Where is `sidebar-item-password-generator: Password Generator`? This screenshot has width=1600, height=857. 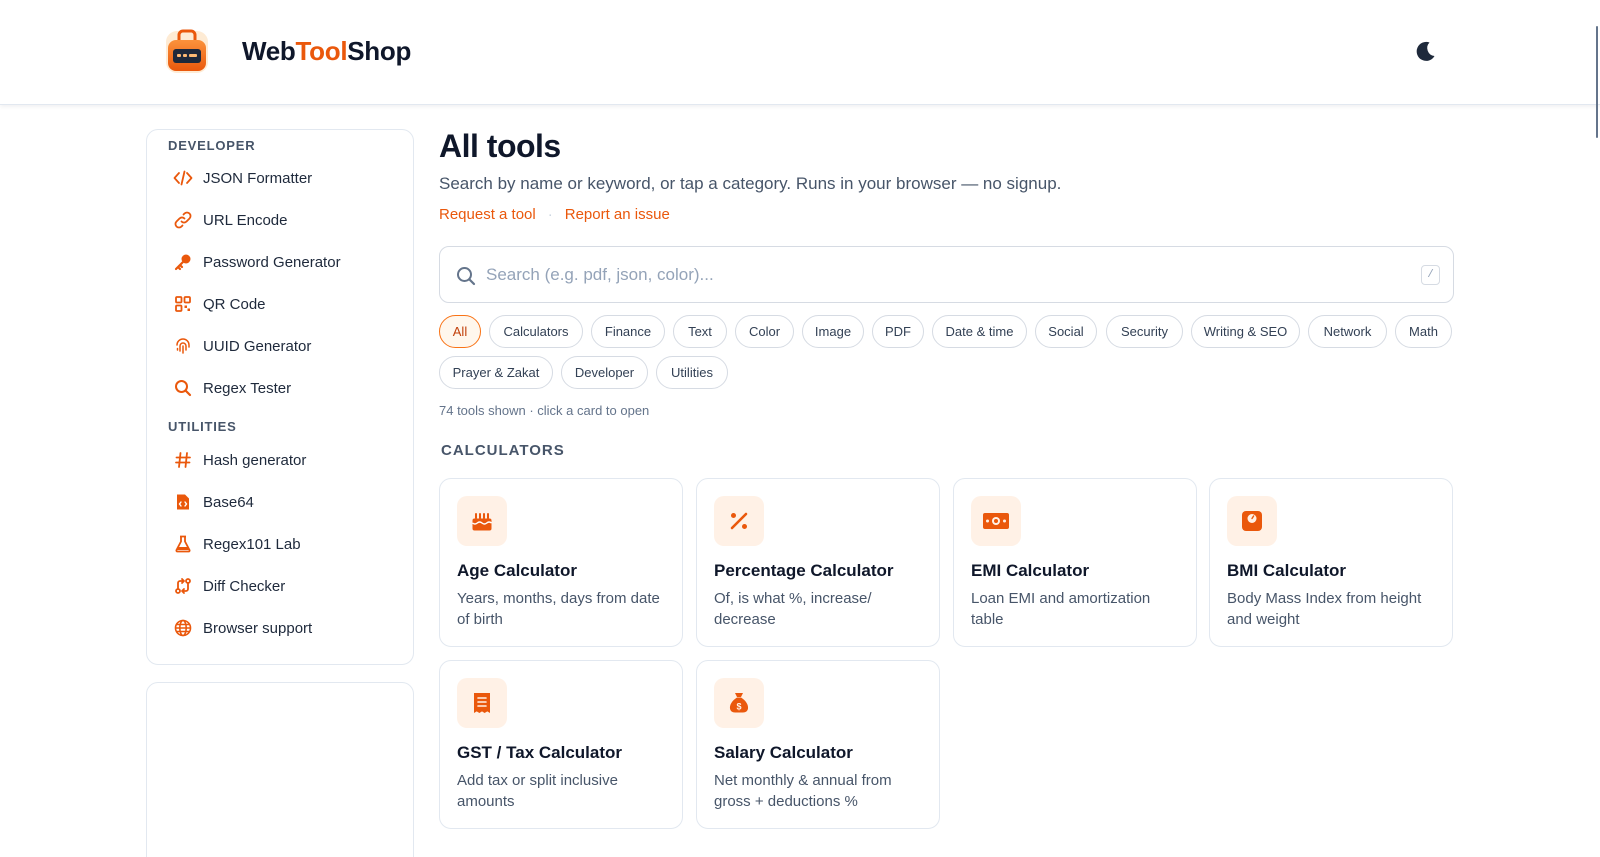
sidebar-item-password-generator: Password Generator is located at coordinates (281, 262).